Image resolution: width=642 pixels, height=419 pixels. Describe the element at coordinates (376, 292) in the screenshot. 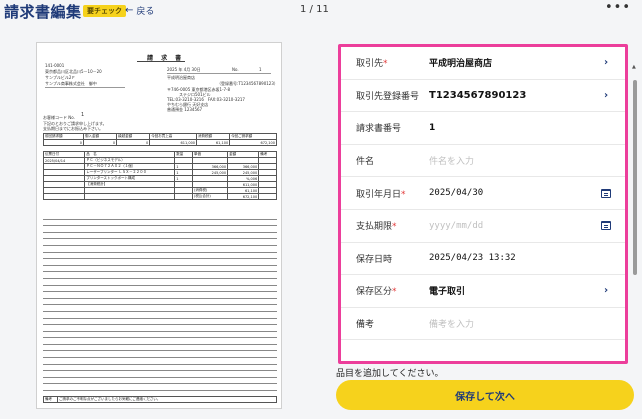

I see `field-label: 保存区分*` at that location.